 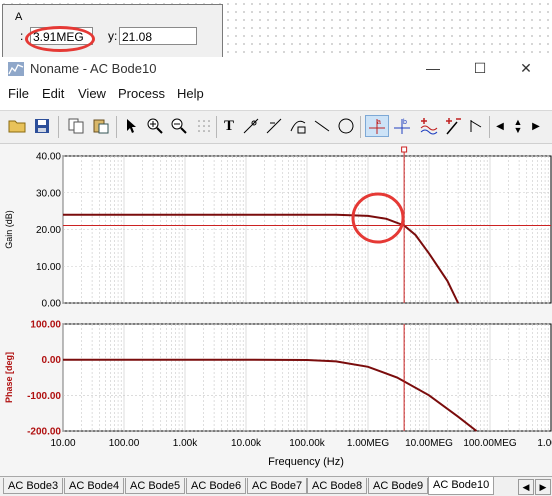 What do you see at coordinates (404, 149) in the screenshot?
I see `cursor-handle` at bounding box center [404, 149].